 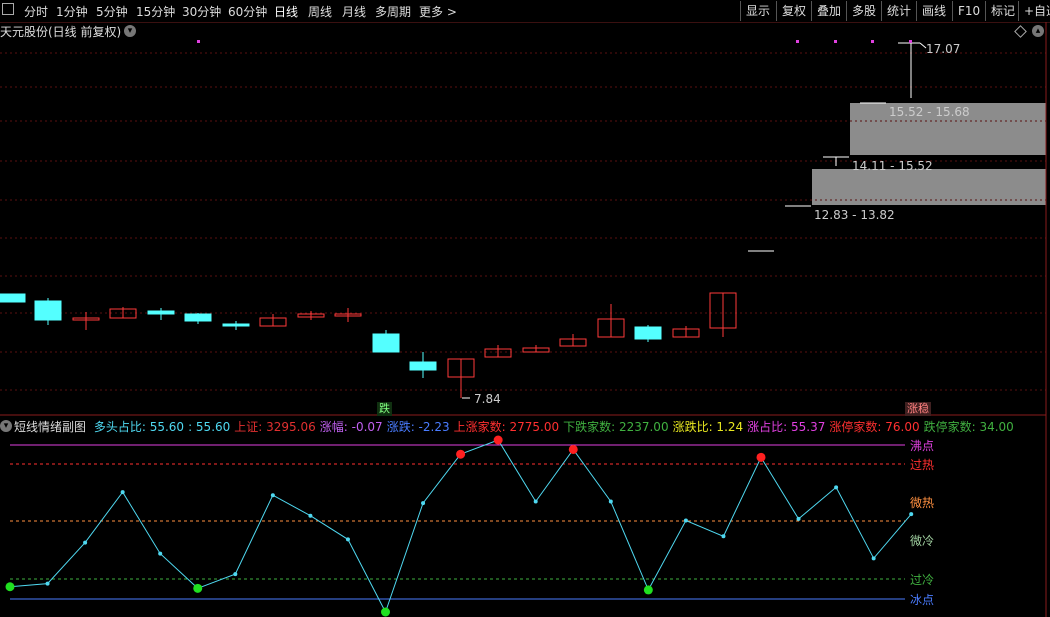 I want to click on price-low-label: 7.84, so click(x=487, y=399).